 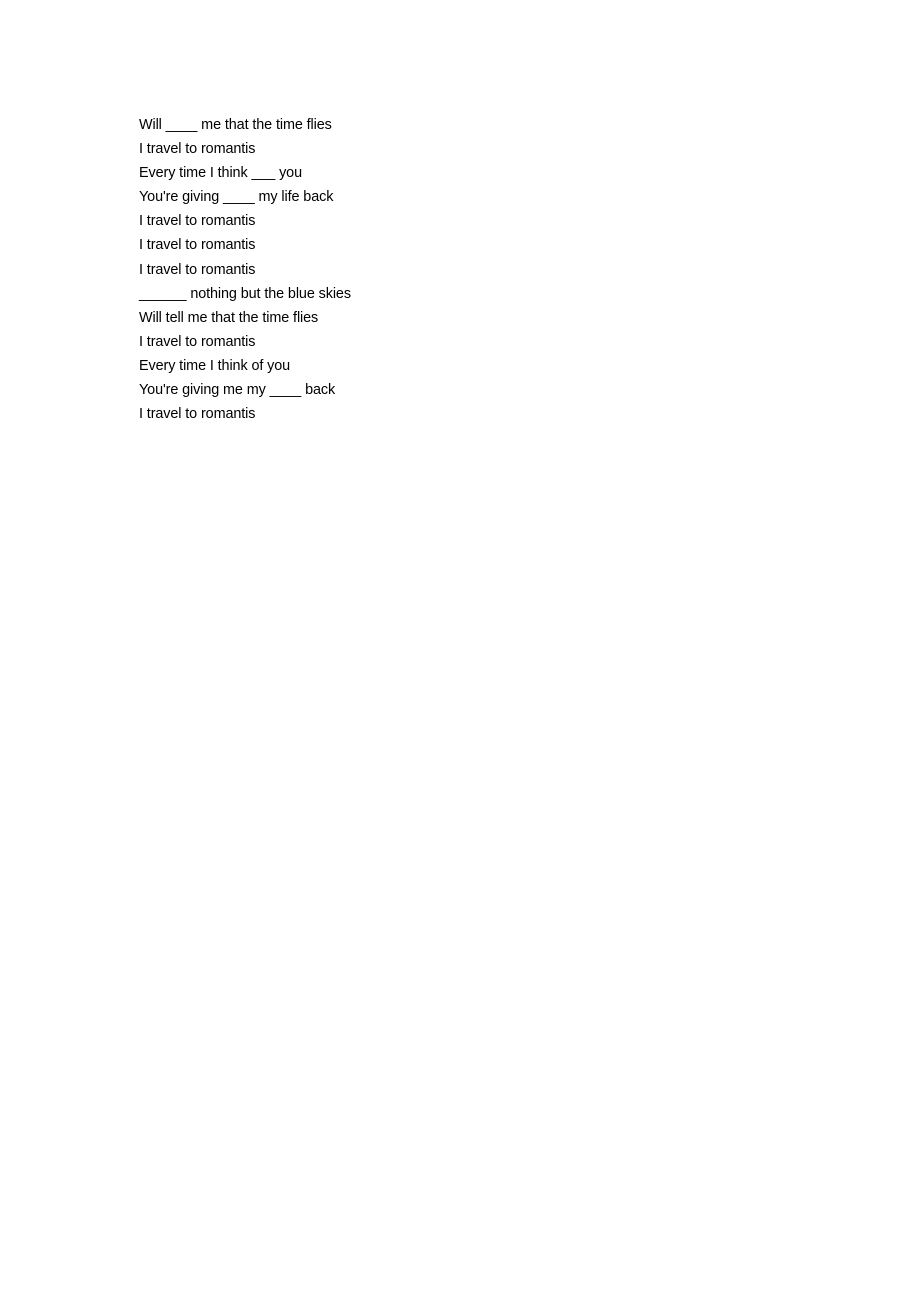 What do you see at coordinates (220, 173) in the screenshot?
I see `lyric-line: Every time I think ___ you` at bounding box center [220, 173].